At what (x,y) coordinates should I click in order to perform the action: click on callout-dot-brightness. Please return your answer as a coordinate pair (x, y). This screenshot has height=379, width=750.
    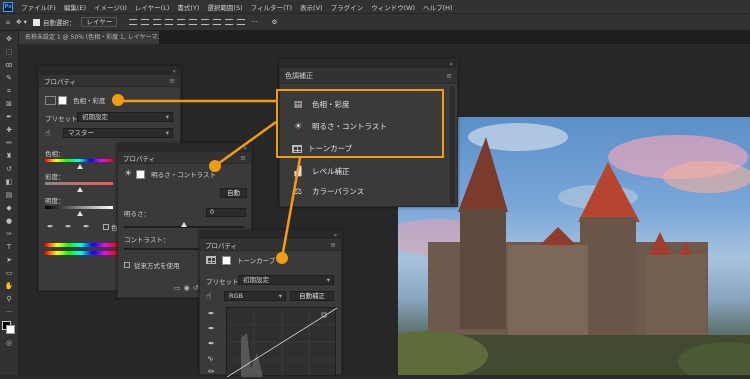
    Looking at the image, I should click on (215, 166).